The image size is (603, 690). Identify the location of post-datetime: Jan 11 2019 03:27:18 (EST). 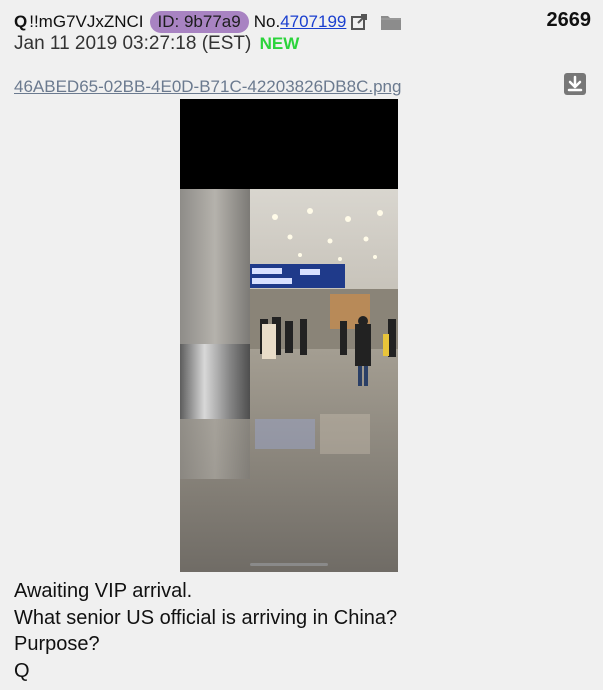
(133, 43).